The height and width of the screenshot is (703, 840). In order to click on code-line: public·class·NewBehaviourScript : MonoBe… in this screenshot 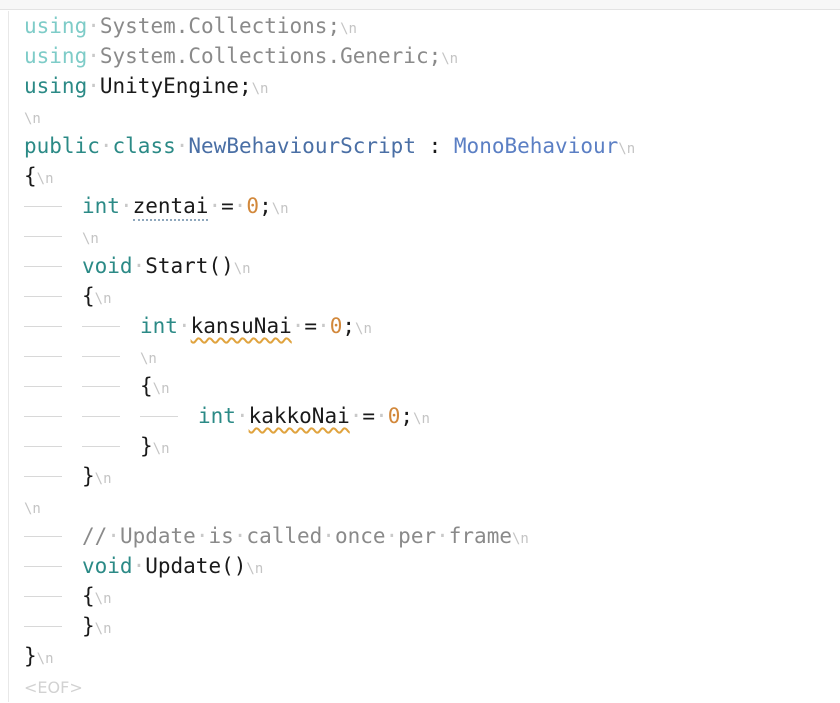, I will do `click(420, 146)`.